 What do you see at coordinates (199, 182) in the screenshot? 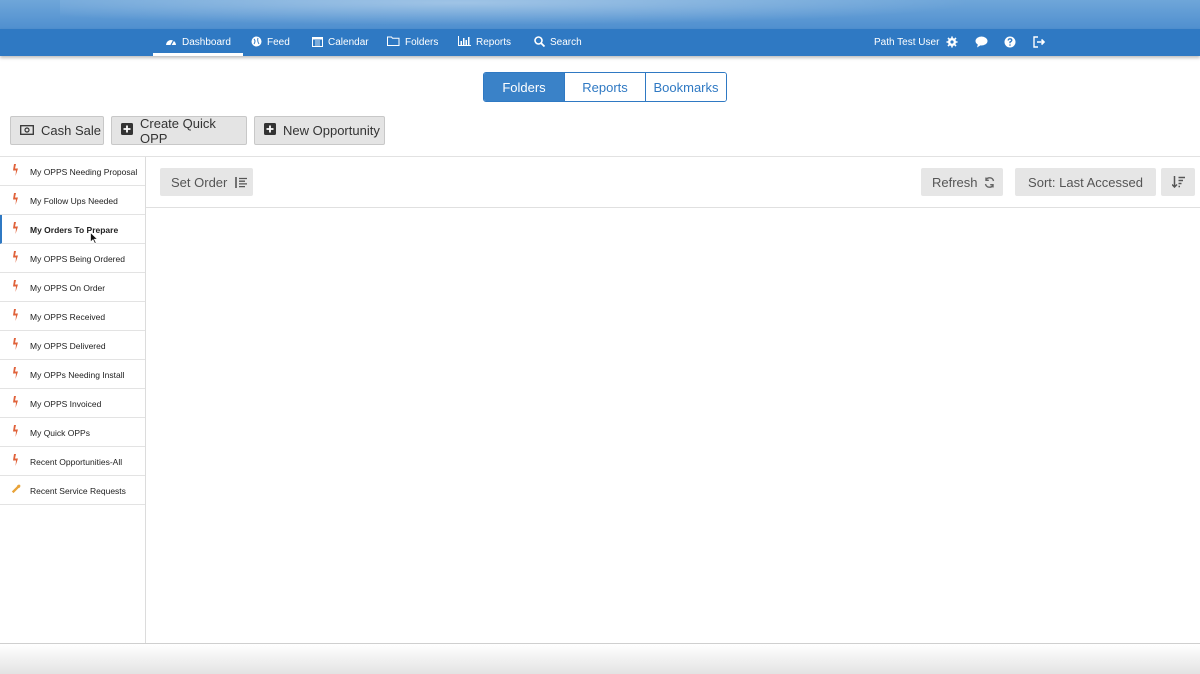
I see `set-order-label: Set Order` at bounding box center [199, 182].